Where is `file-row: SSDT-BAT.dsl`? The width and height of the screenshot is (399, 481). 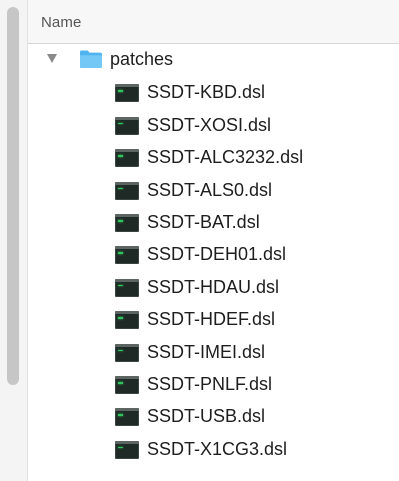 file-row: SSDT-BAT.dsl is located at coordinates (213, 222).